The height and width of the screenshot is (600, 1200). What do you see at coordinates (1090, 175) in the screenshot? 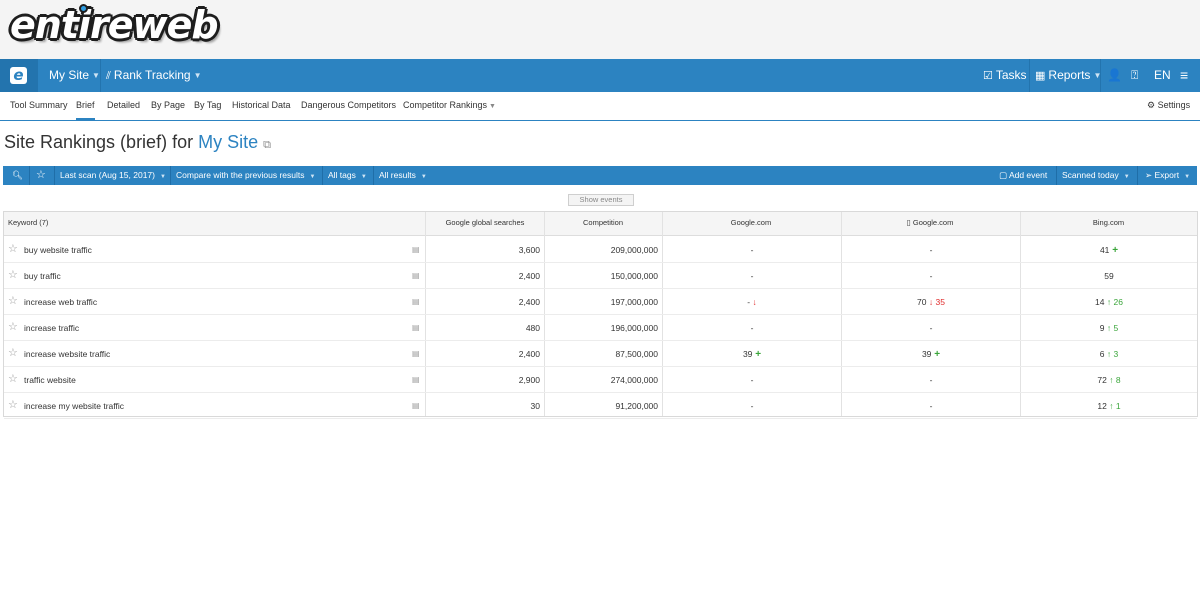
I see `scanned-label: Scanned today` at bounding box center [1090, 175].